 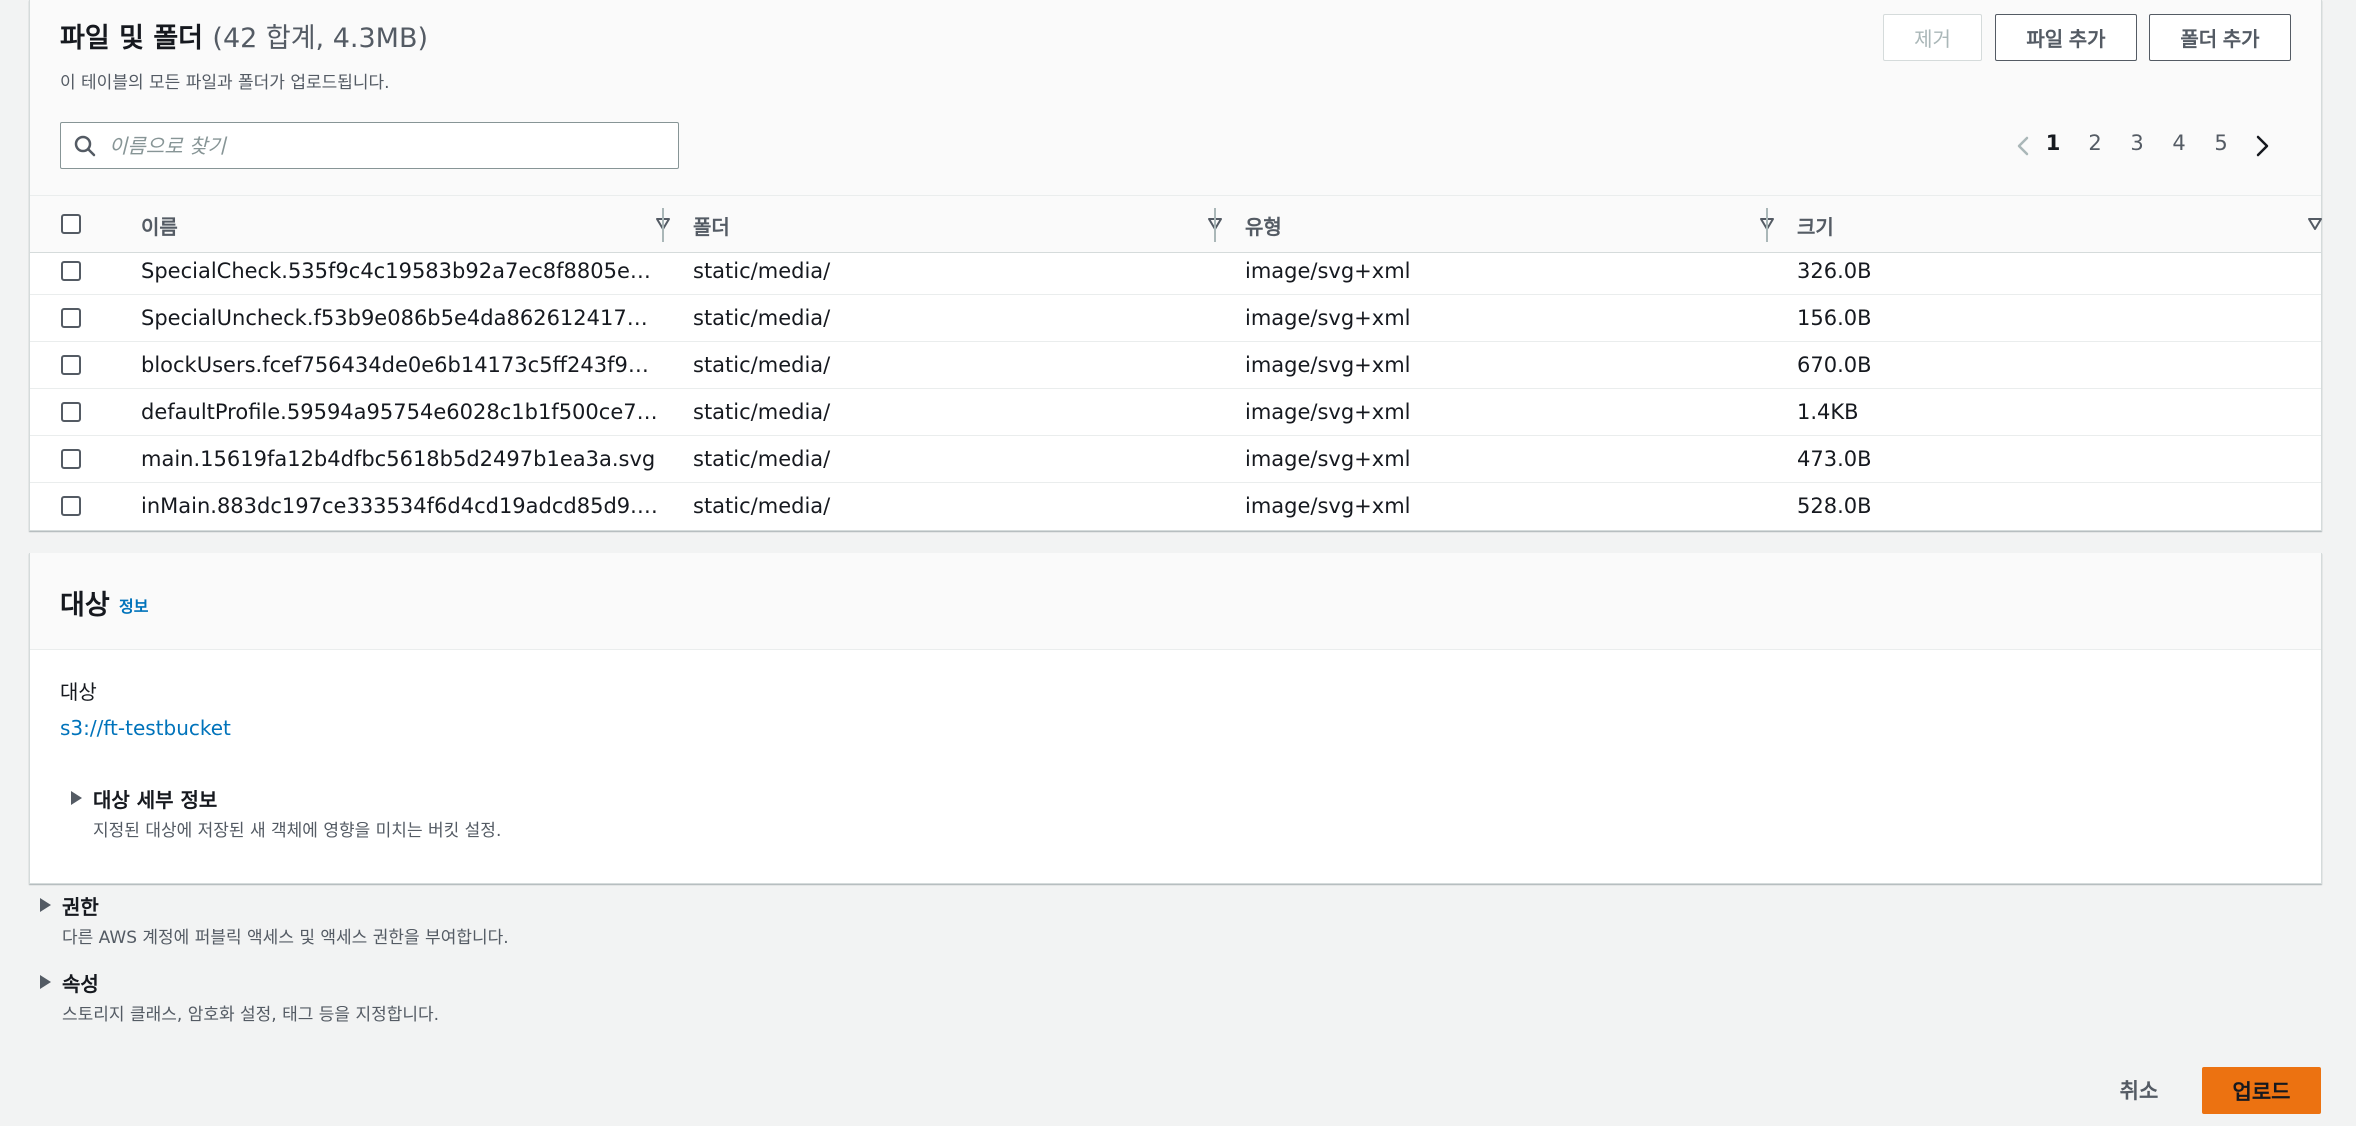 I want to click on add-file-button: 파일 추가, so click(x=2066, y=37).